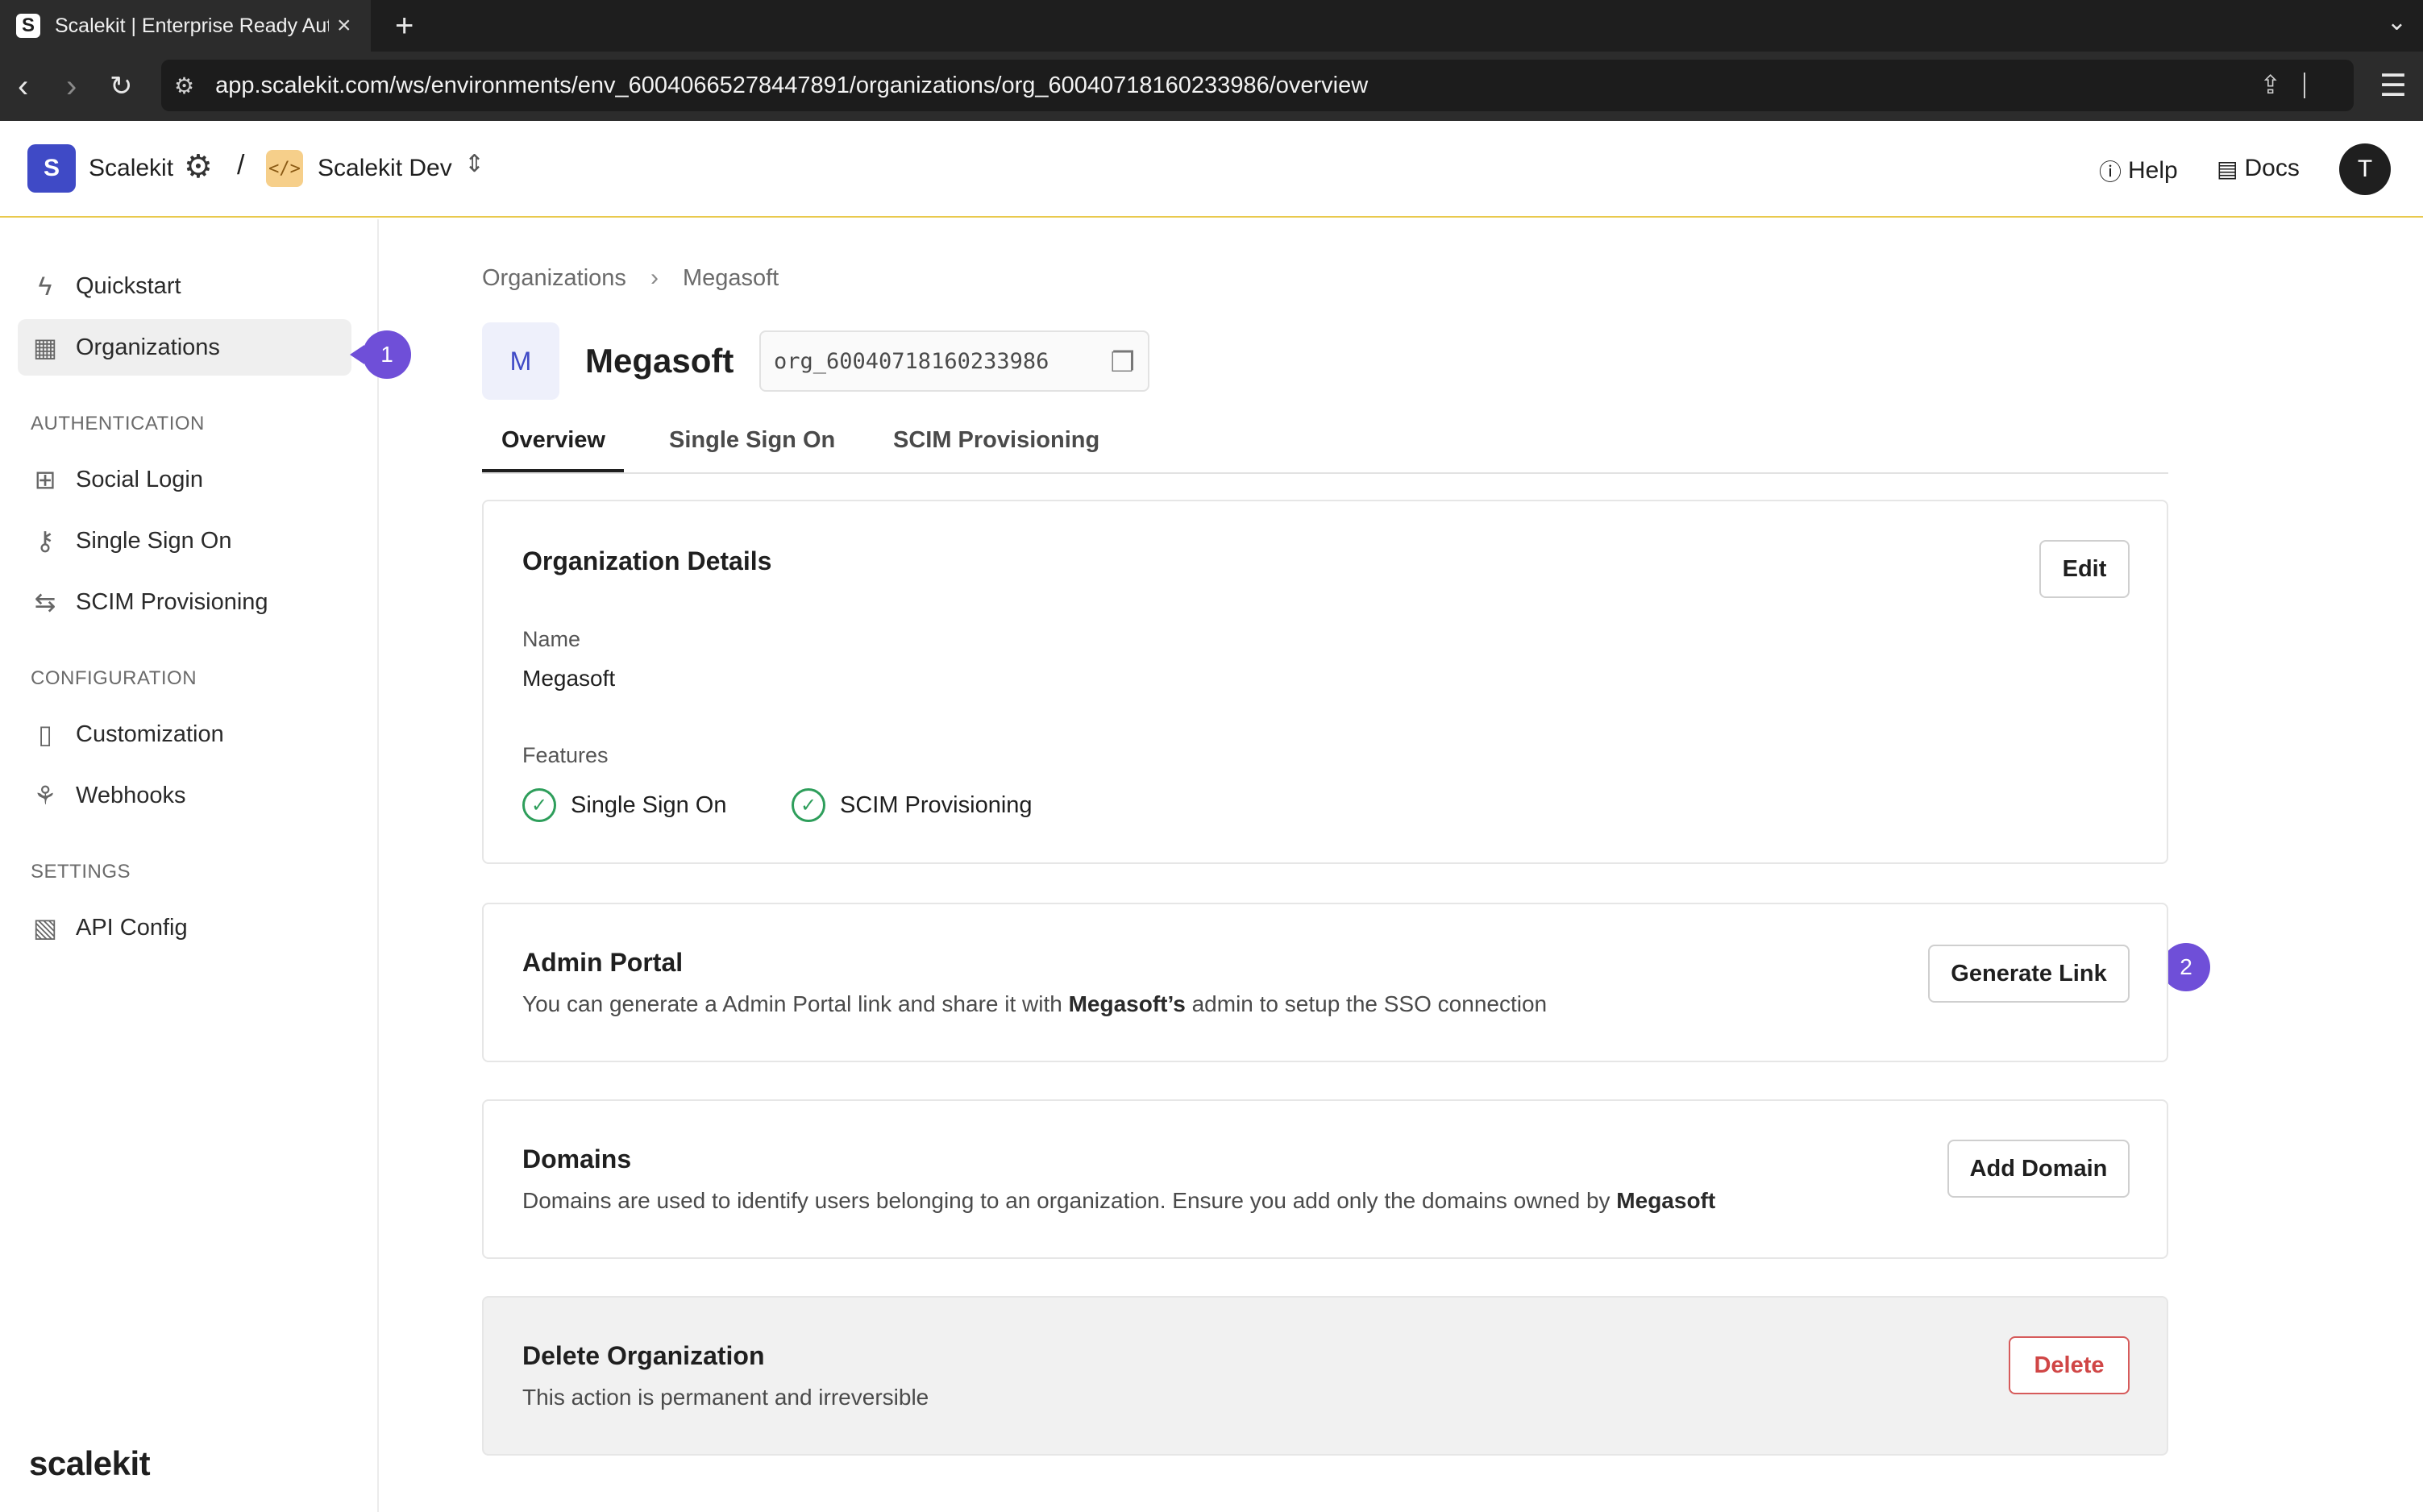 This screenshot has width=2423, height=1512. What do you see at coordinates (385, 168) in the screenshot?
I see `environment-name: Scalekit Dev` at bounding box center [385, 168].